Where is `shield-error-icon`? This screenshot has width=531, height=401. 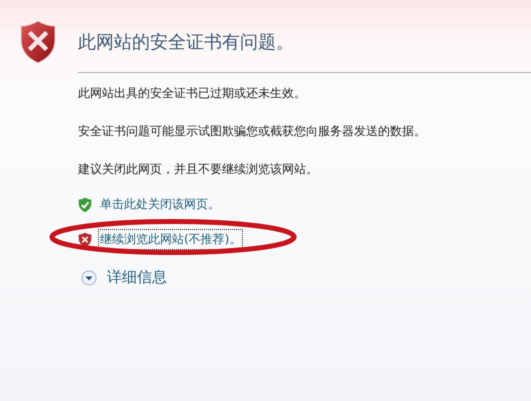
shield-error-icon is located at coordinates (38, 42).